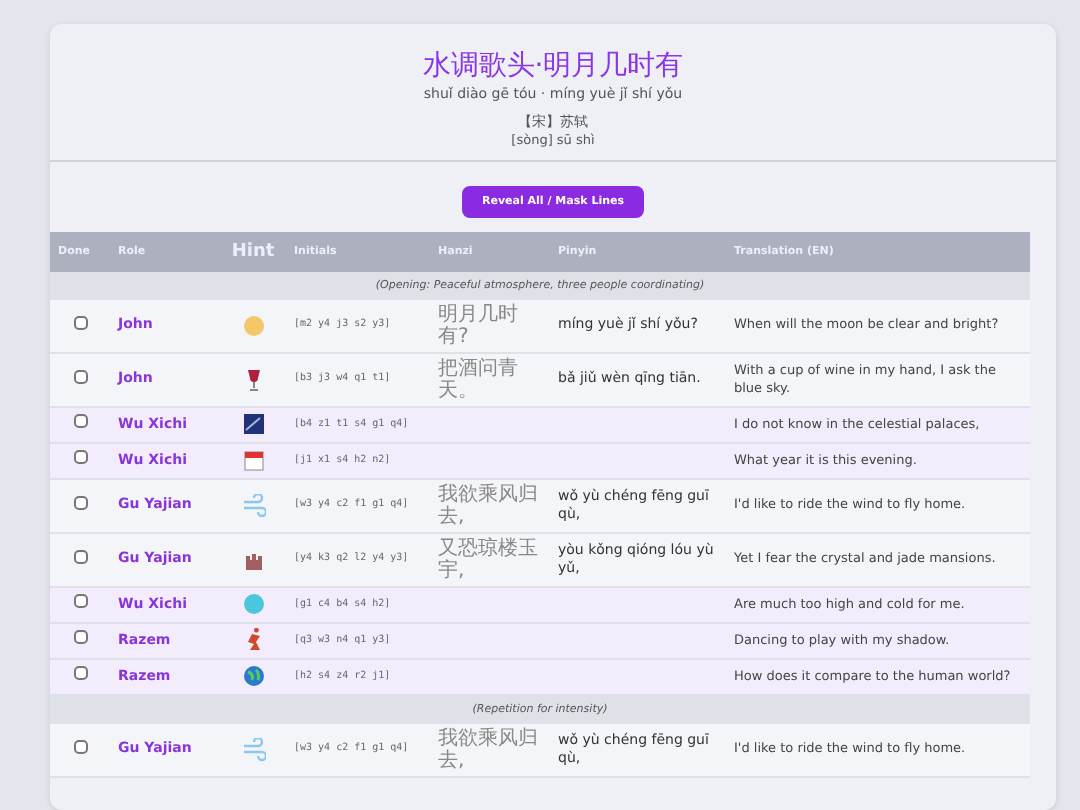 The image size is (1080, 810). What do you see at coordinates (253, 251) in the screenshot?
I see `column-header: Hint` at bounding box center [253, 251].